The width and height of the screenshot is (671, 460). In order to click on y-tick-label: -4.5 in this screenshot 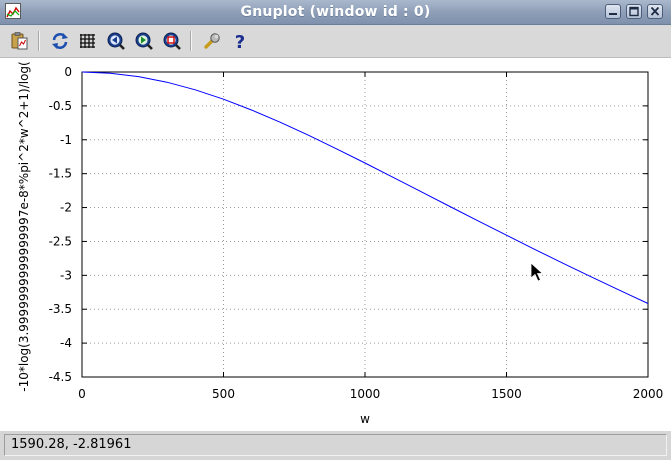, I will do `click(60, 377)`.